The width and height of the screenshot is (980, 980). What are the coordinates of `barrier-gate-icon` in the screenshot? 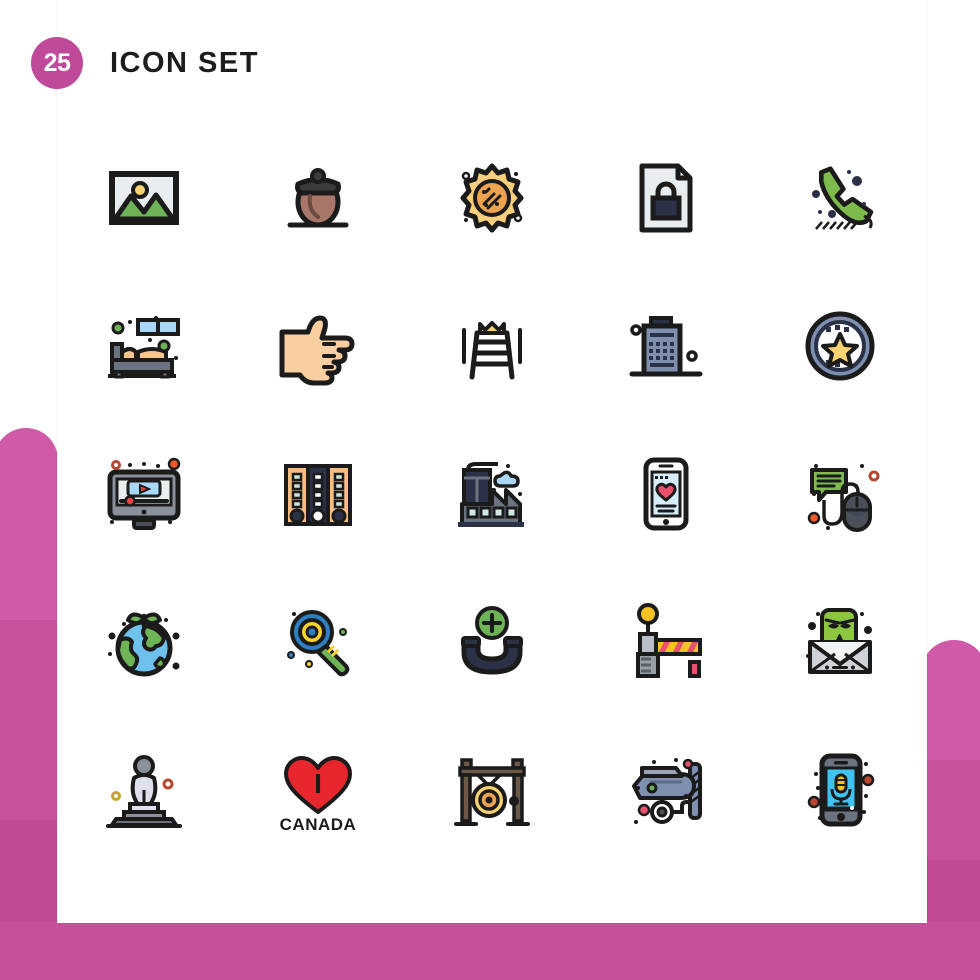 It's located at (669, 640).